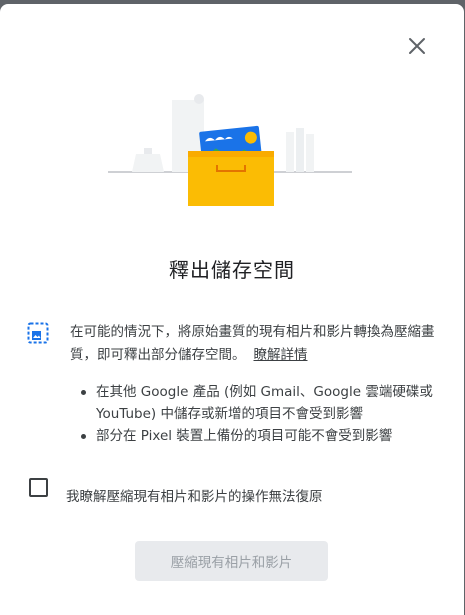  Describe the element at coordinates (38, 333) in the screenshot. I see `compress-photo-icon` at that location.